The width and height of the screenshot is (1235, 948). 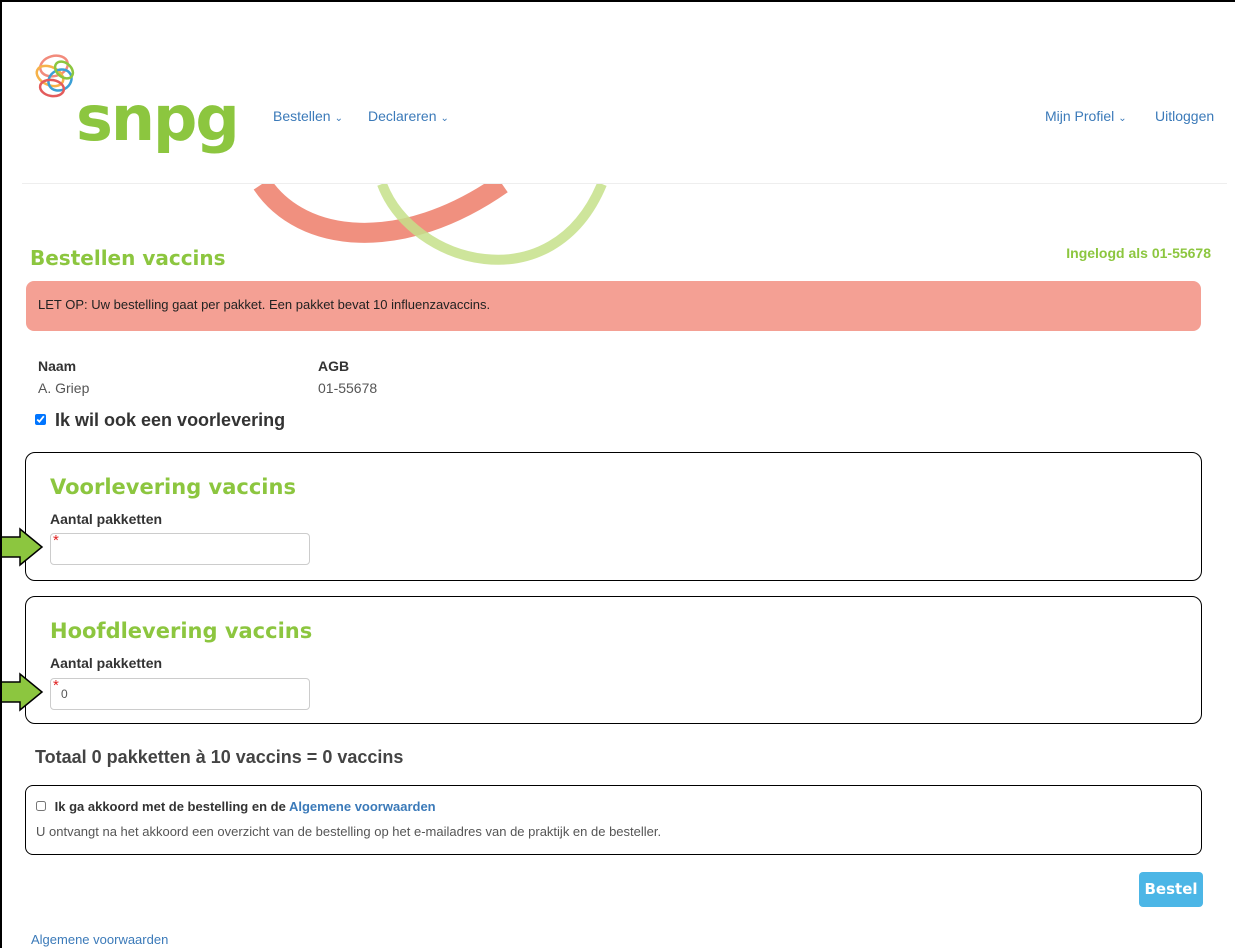 What do you see at coordinates (106, 519) in the screenshot?
I see `voorlevering-field-label: Aantal pakketten` at bounding box center [106, 519].